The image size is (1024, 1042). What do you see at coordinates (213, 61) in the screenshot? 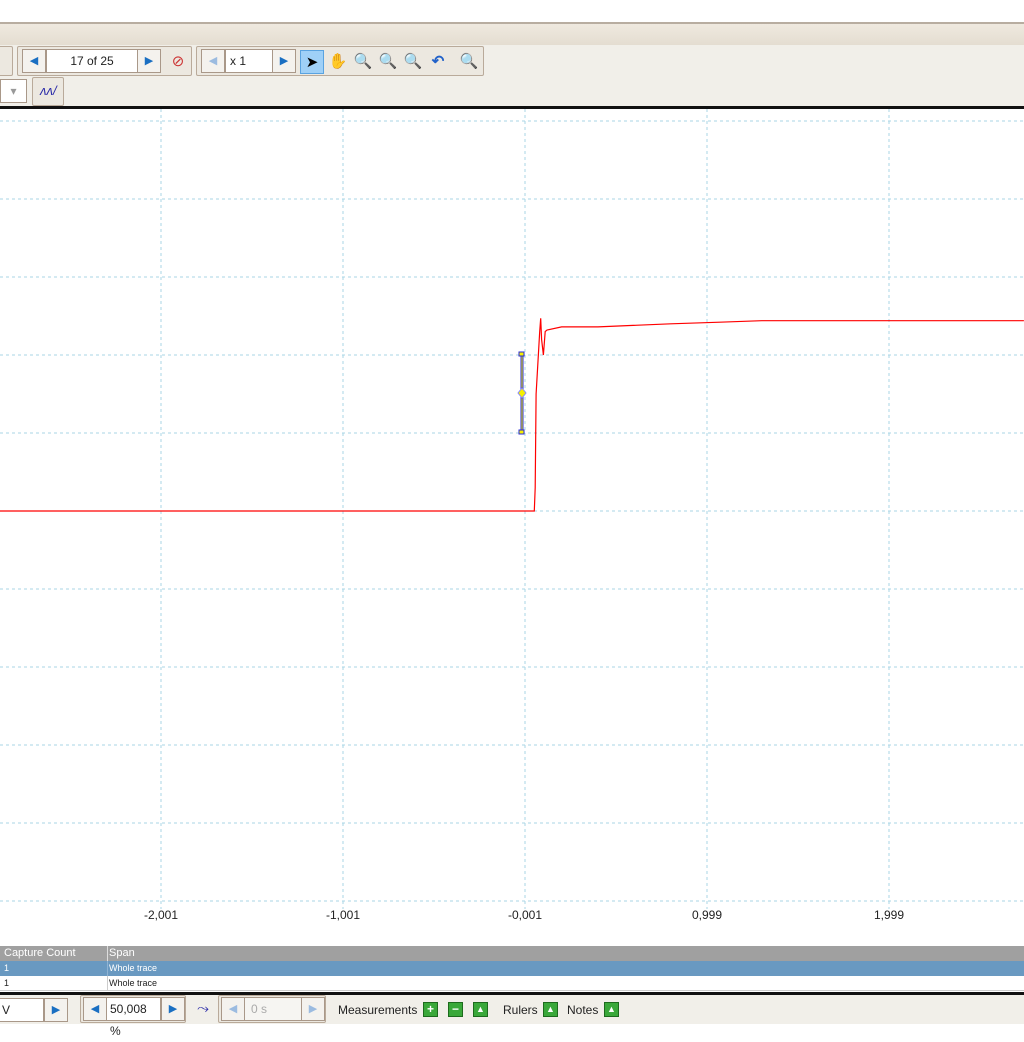
I see `prev-zoom-button: ◀` at bounding box center [213, 61].